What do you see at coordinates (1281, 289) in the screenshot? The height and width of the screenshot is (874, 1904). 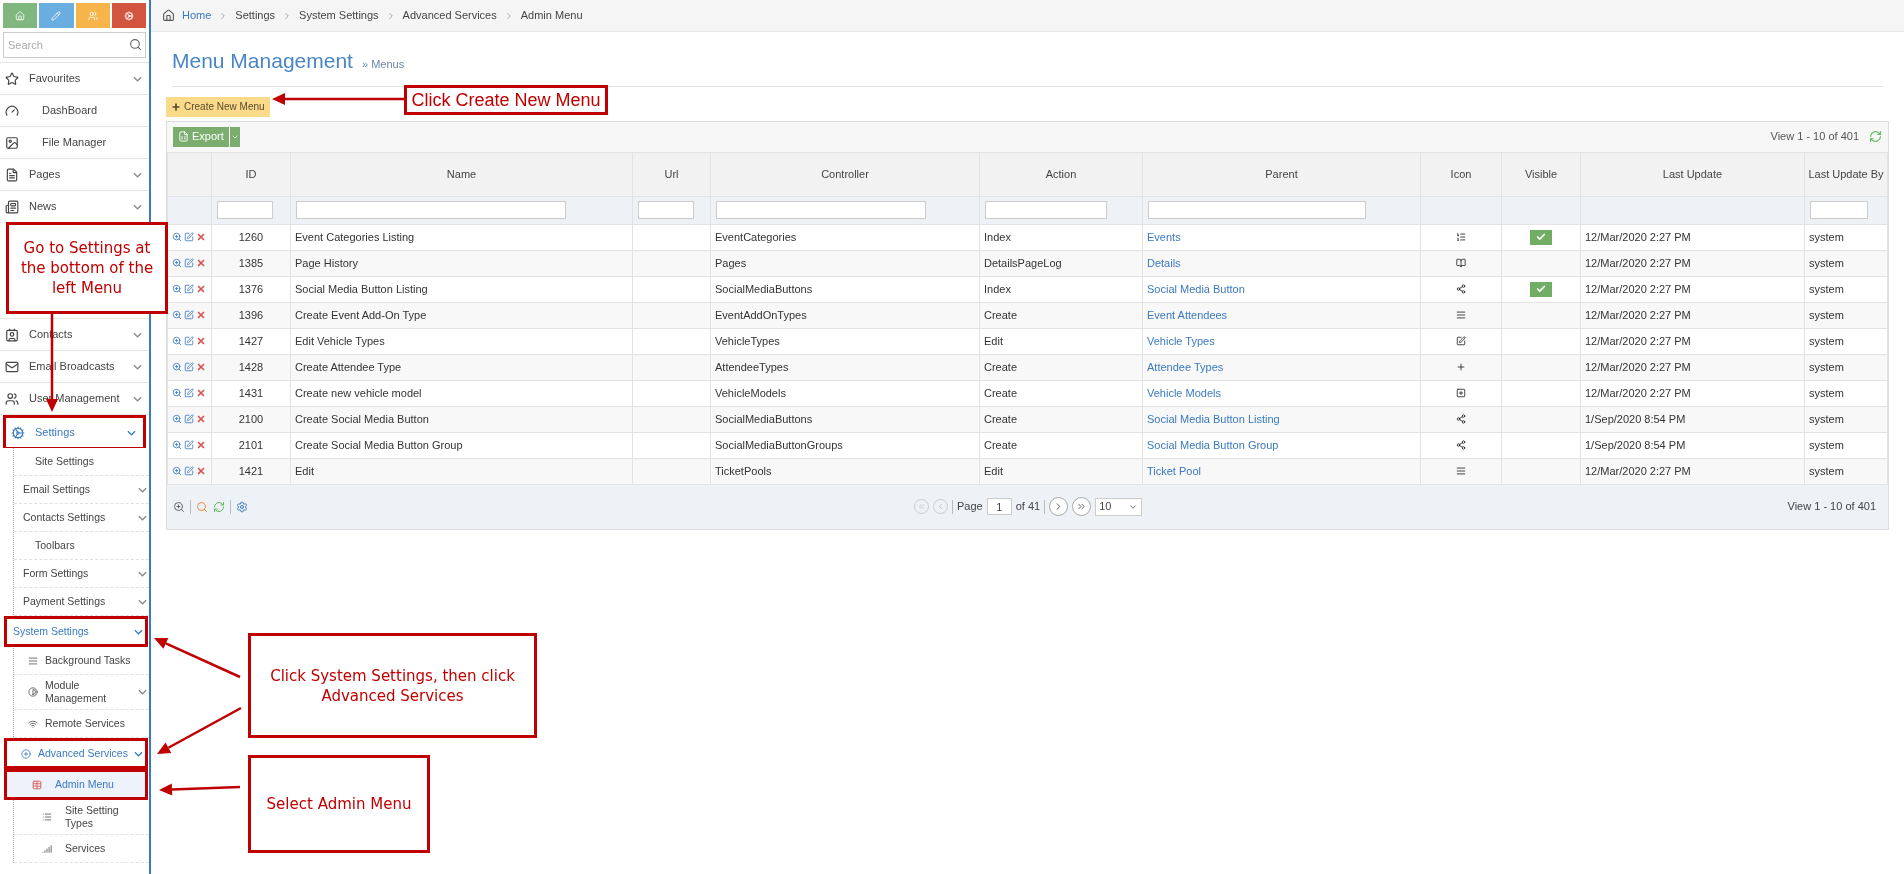 I see `parent-link: Social Media Button` at bounding box center [1281, 289].